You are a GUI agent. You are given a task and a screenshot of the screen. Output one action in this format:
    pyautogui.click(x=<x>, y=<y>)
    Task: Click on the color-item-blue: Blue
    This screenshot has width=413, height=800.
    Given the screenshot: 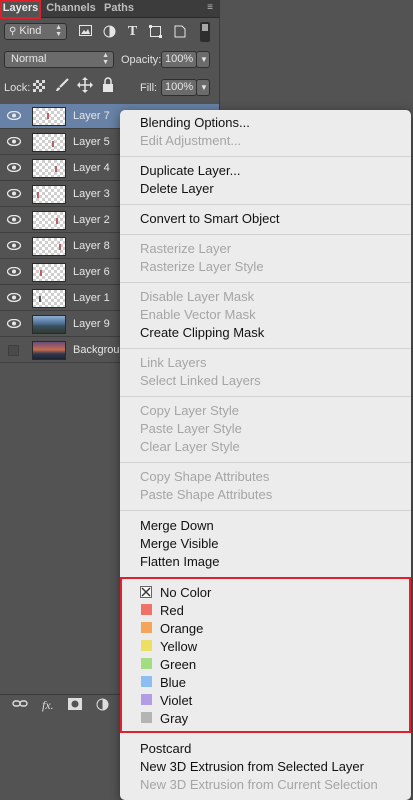 What is the action you would take?
    pyautogui.click(x=173, y=682)
    